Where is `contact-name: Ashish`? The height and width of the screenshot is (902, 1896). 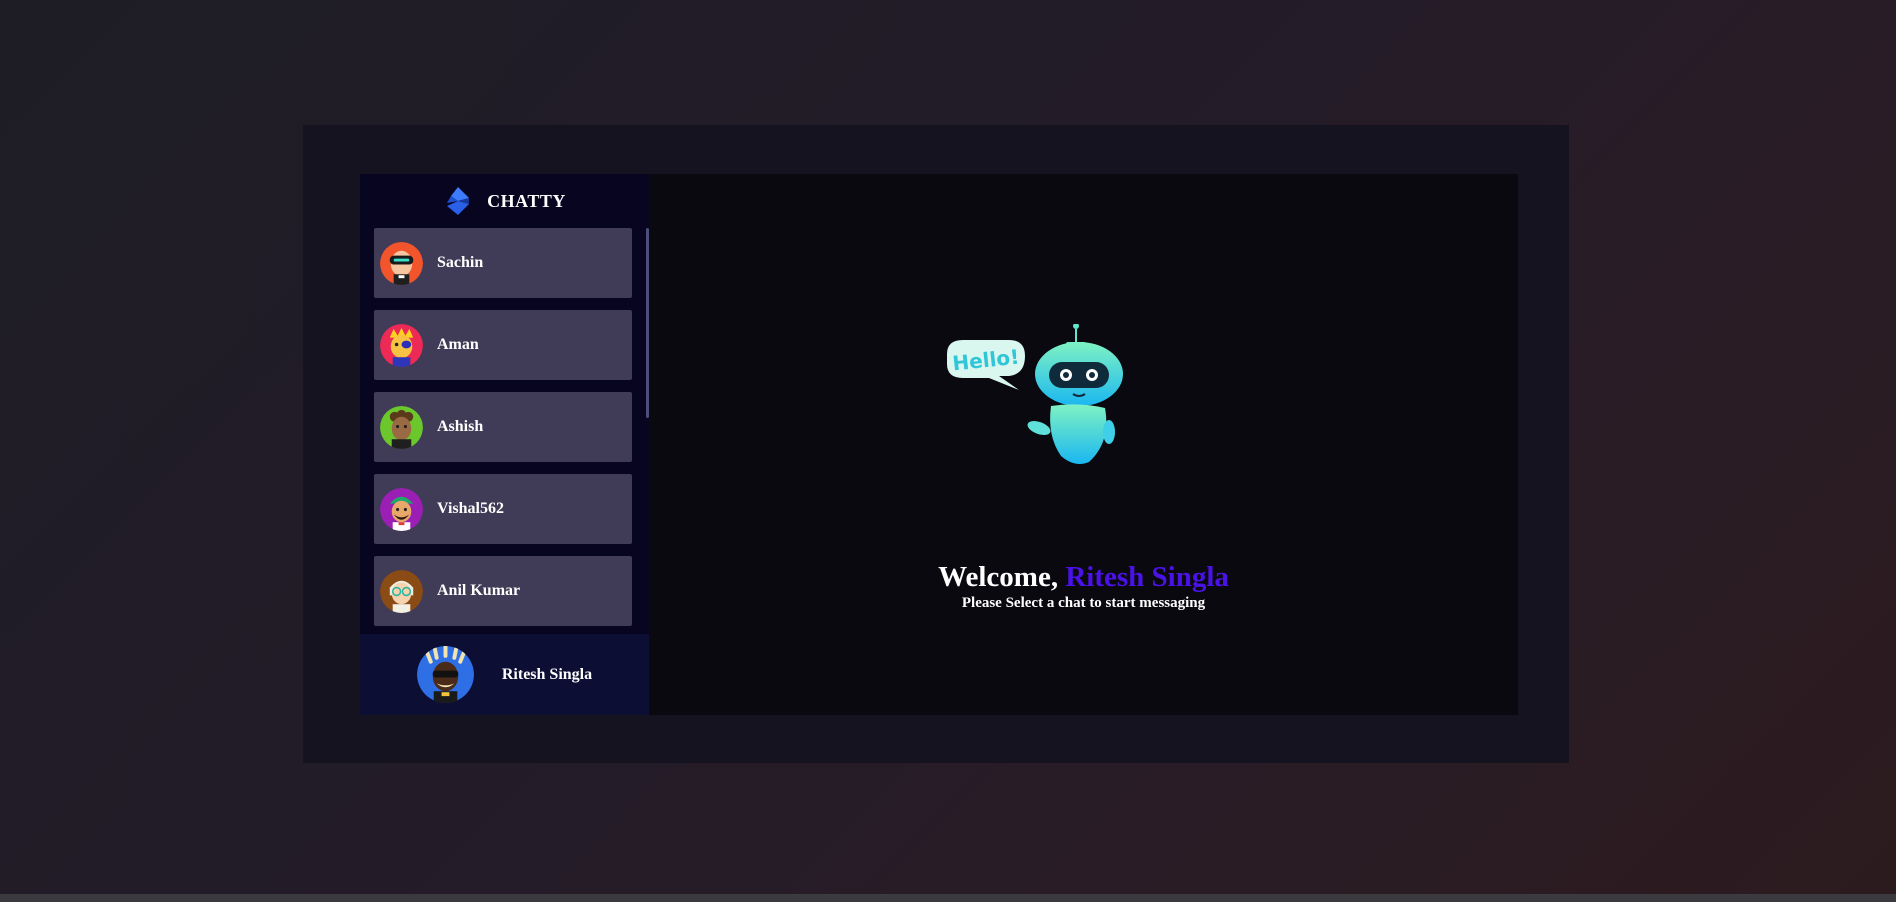 contact-name: Ashish is located at coordinates (460, 426).